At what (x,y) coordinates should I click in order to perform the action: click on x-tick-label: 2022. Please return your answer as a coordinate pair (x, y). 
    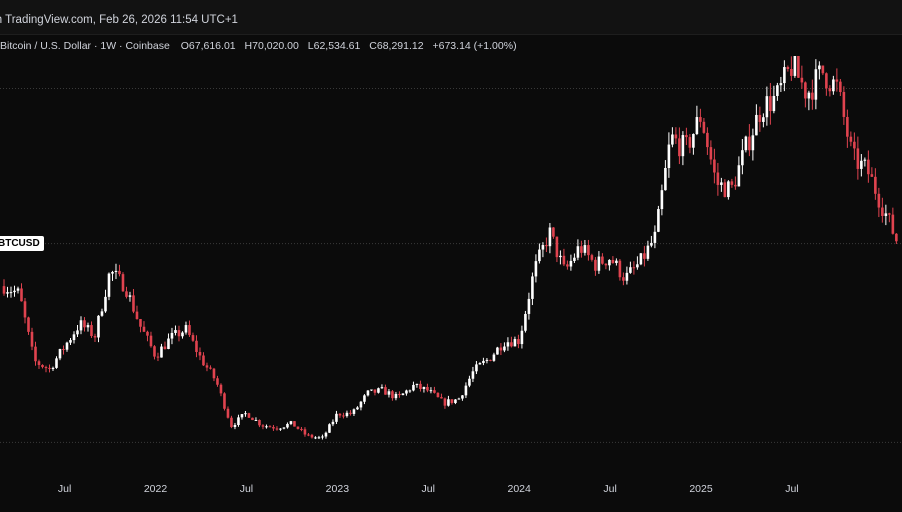
    Looking at the image, I should click on (156, 489).